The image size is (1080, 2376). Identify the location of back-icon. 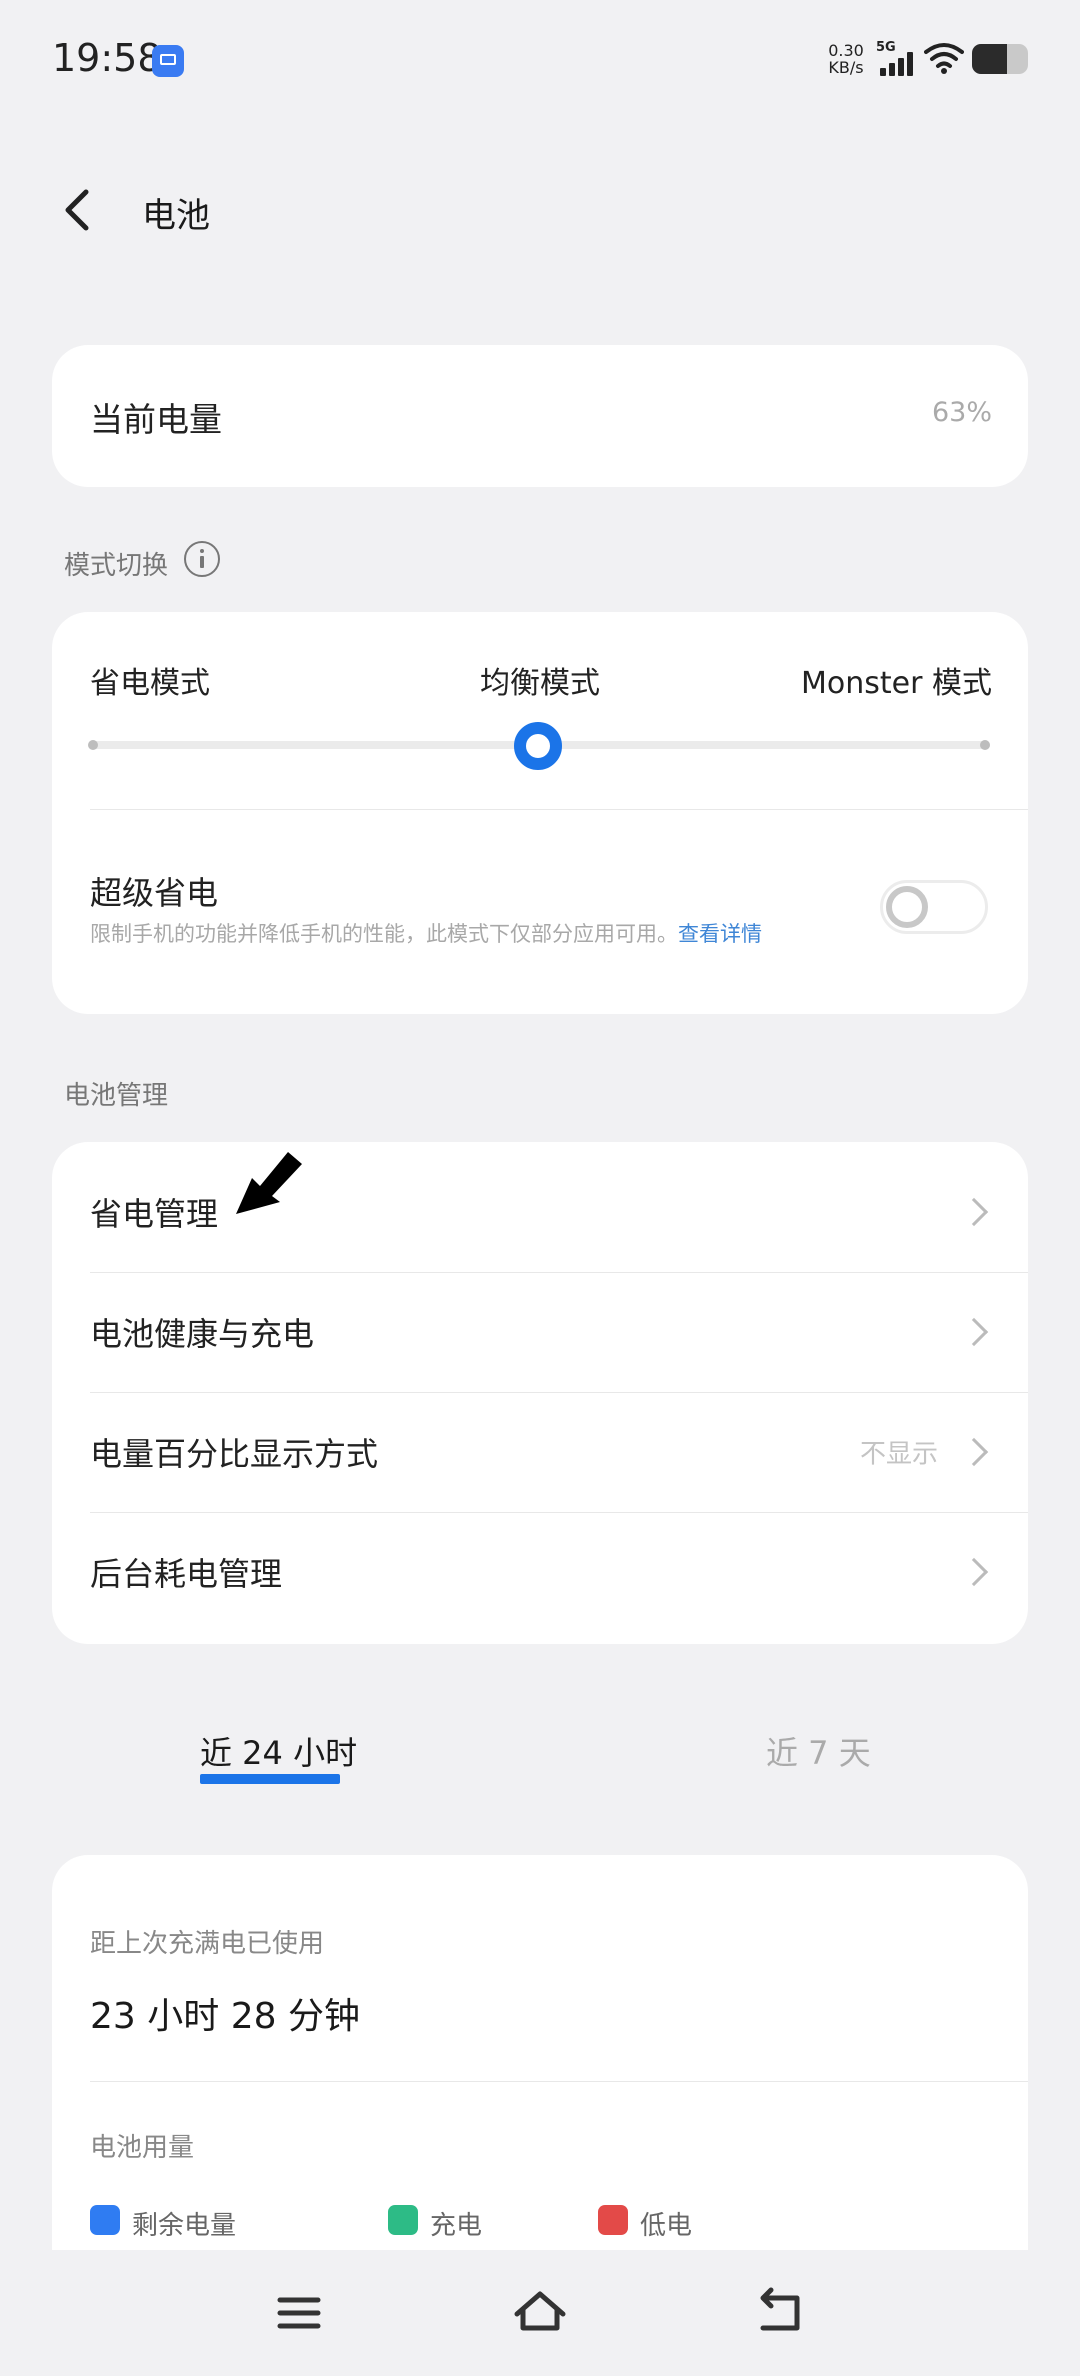
(780, 2313).